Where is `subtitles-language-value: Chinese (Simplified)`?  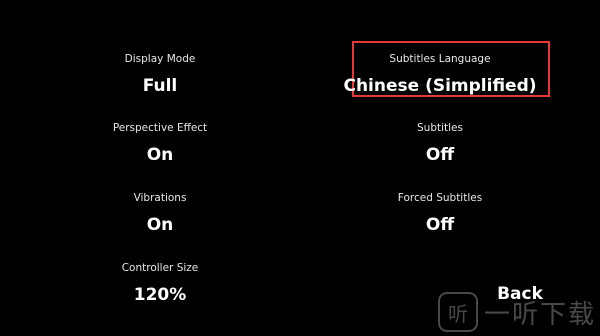 subtitles-language-value: Chinese (Simplified) is located at coordinates (440, 86).